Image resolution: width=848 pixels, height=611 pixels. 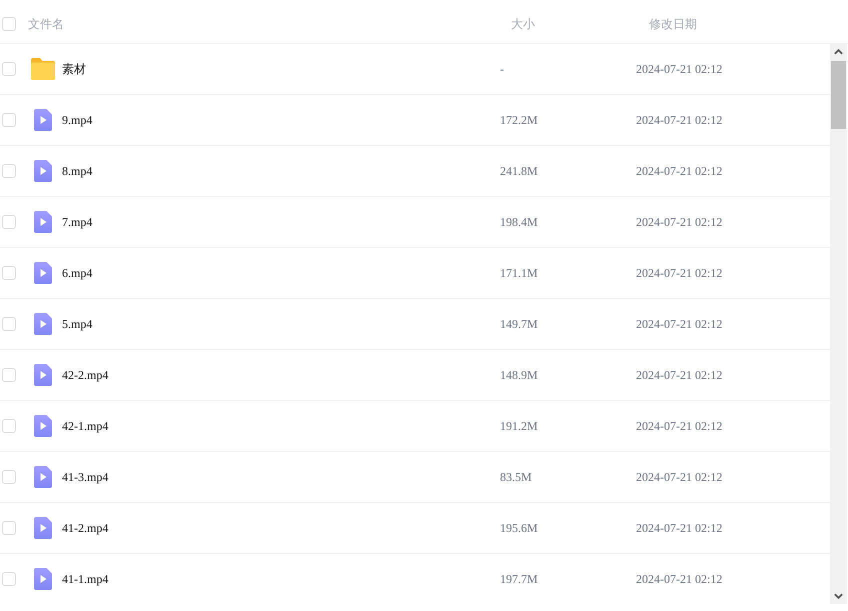 I want to click on file-name: 7.mp4, so click(x=77, y=222).